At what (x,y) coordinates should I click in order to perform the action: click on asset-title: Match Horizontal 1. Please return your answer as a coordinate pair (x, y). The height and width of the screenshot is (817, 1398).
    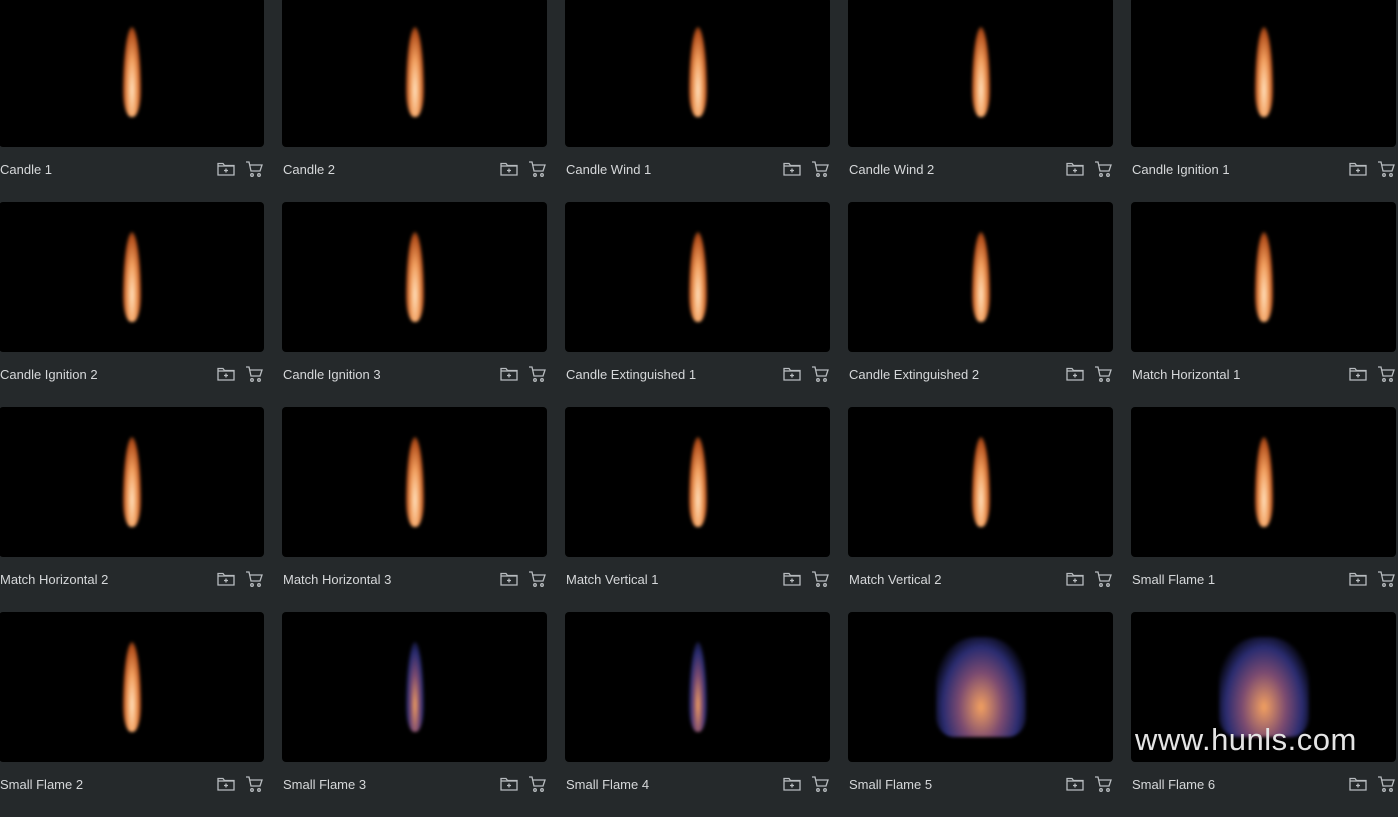
    Looking at the image, I should click on (1186, 374).